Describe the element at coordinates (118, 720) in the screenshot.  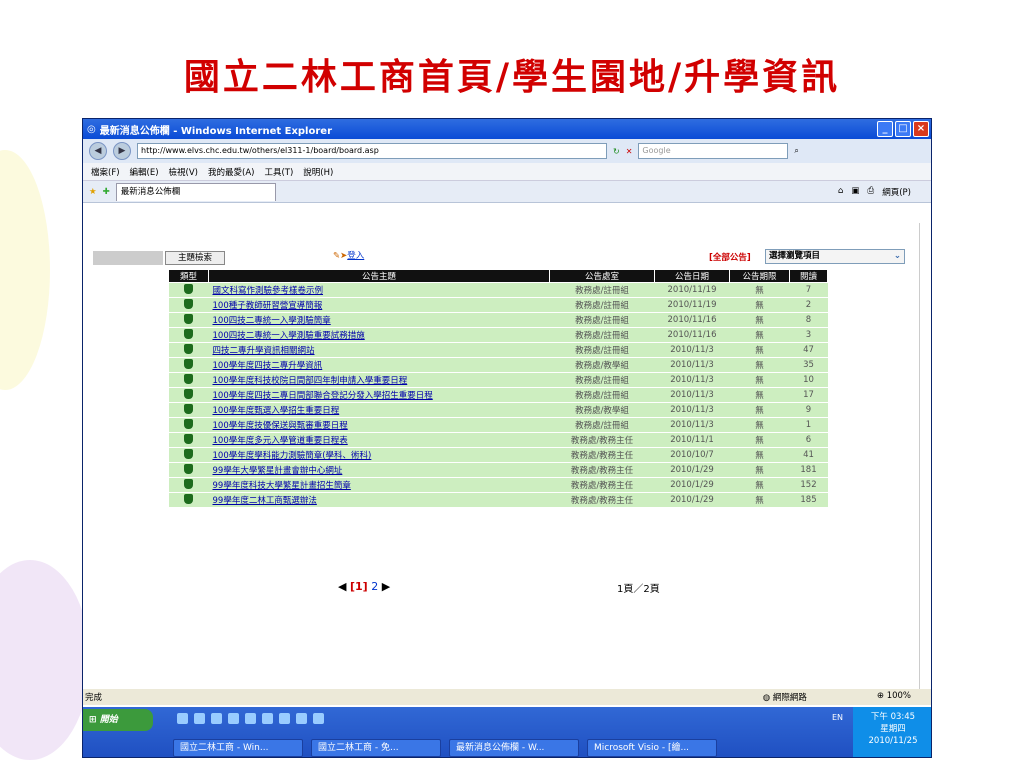
I see `start-button: ⊞ 開始` at that location.